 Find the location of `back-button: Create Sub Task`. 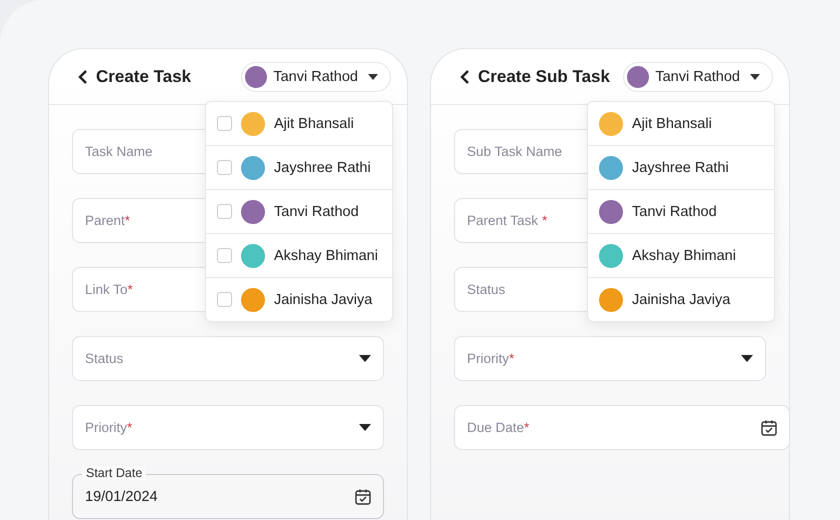

back-button: Create Sub Task is located at coordinates (534, 76).